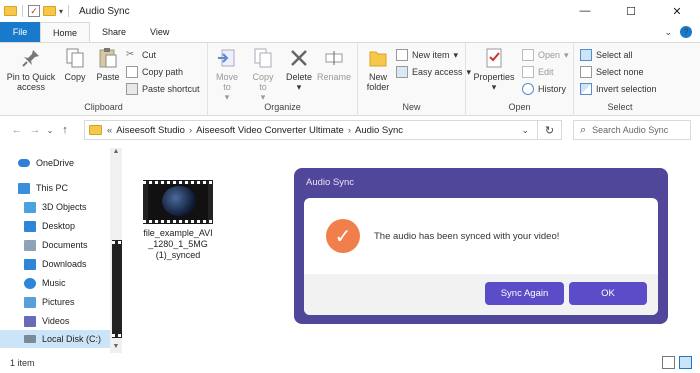 This screenshot has width=700, height=373. What do you see at coordinates (117, 289) in the screenshot?
I see `scroll-thumb` at bounding box center [117, 289].